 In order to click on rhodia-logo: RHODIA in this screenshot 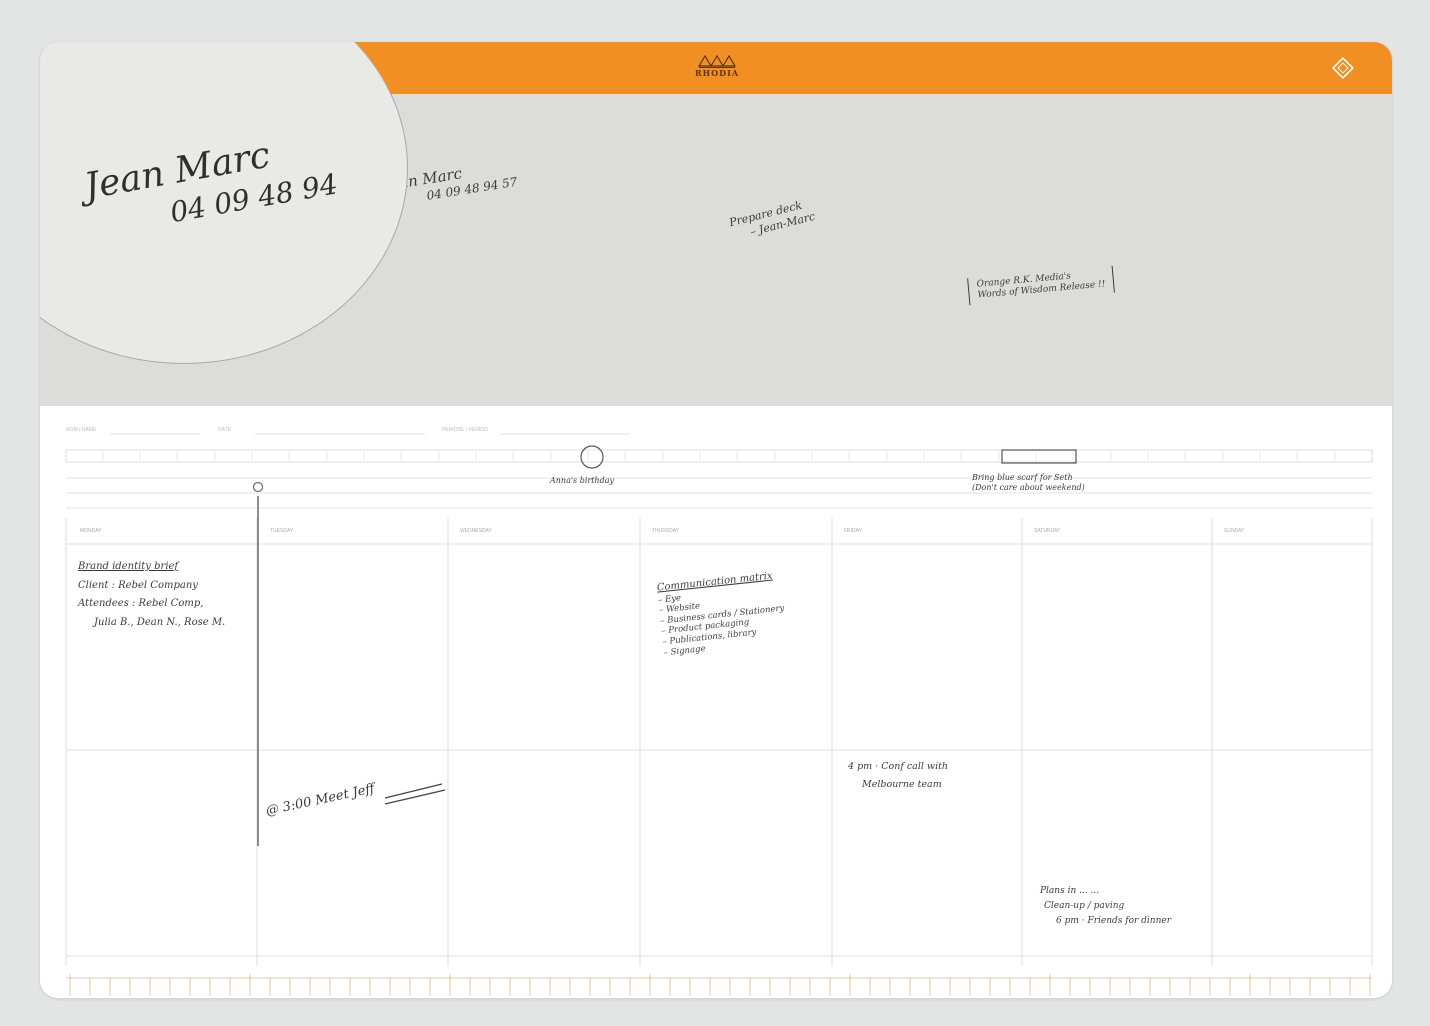, I will do `click(717, 70)`.